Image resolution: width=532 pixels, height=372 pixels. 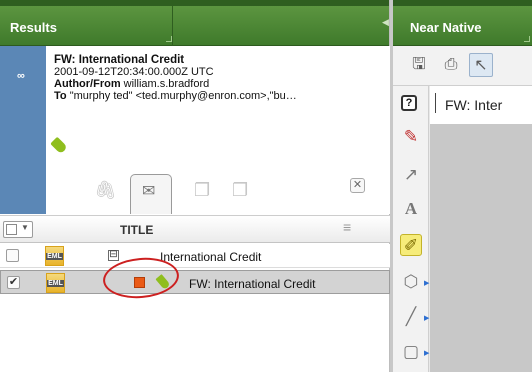 I want to click on attachment-icon: 🖇, so click(x=105, y=190).